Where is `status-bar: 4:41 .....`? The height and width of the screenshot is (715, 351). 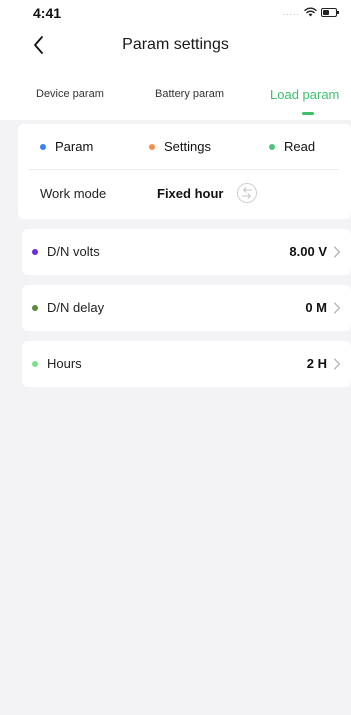 status-bar: 4:41 ..... is located at coordinates (175, 14).